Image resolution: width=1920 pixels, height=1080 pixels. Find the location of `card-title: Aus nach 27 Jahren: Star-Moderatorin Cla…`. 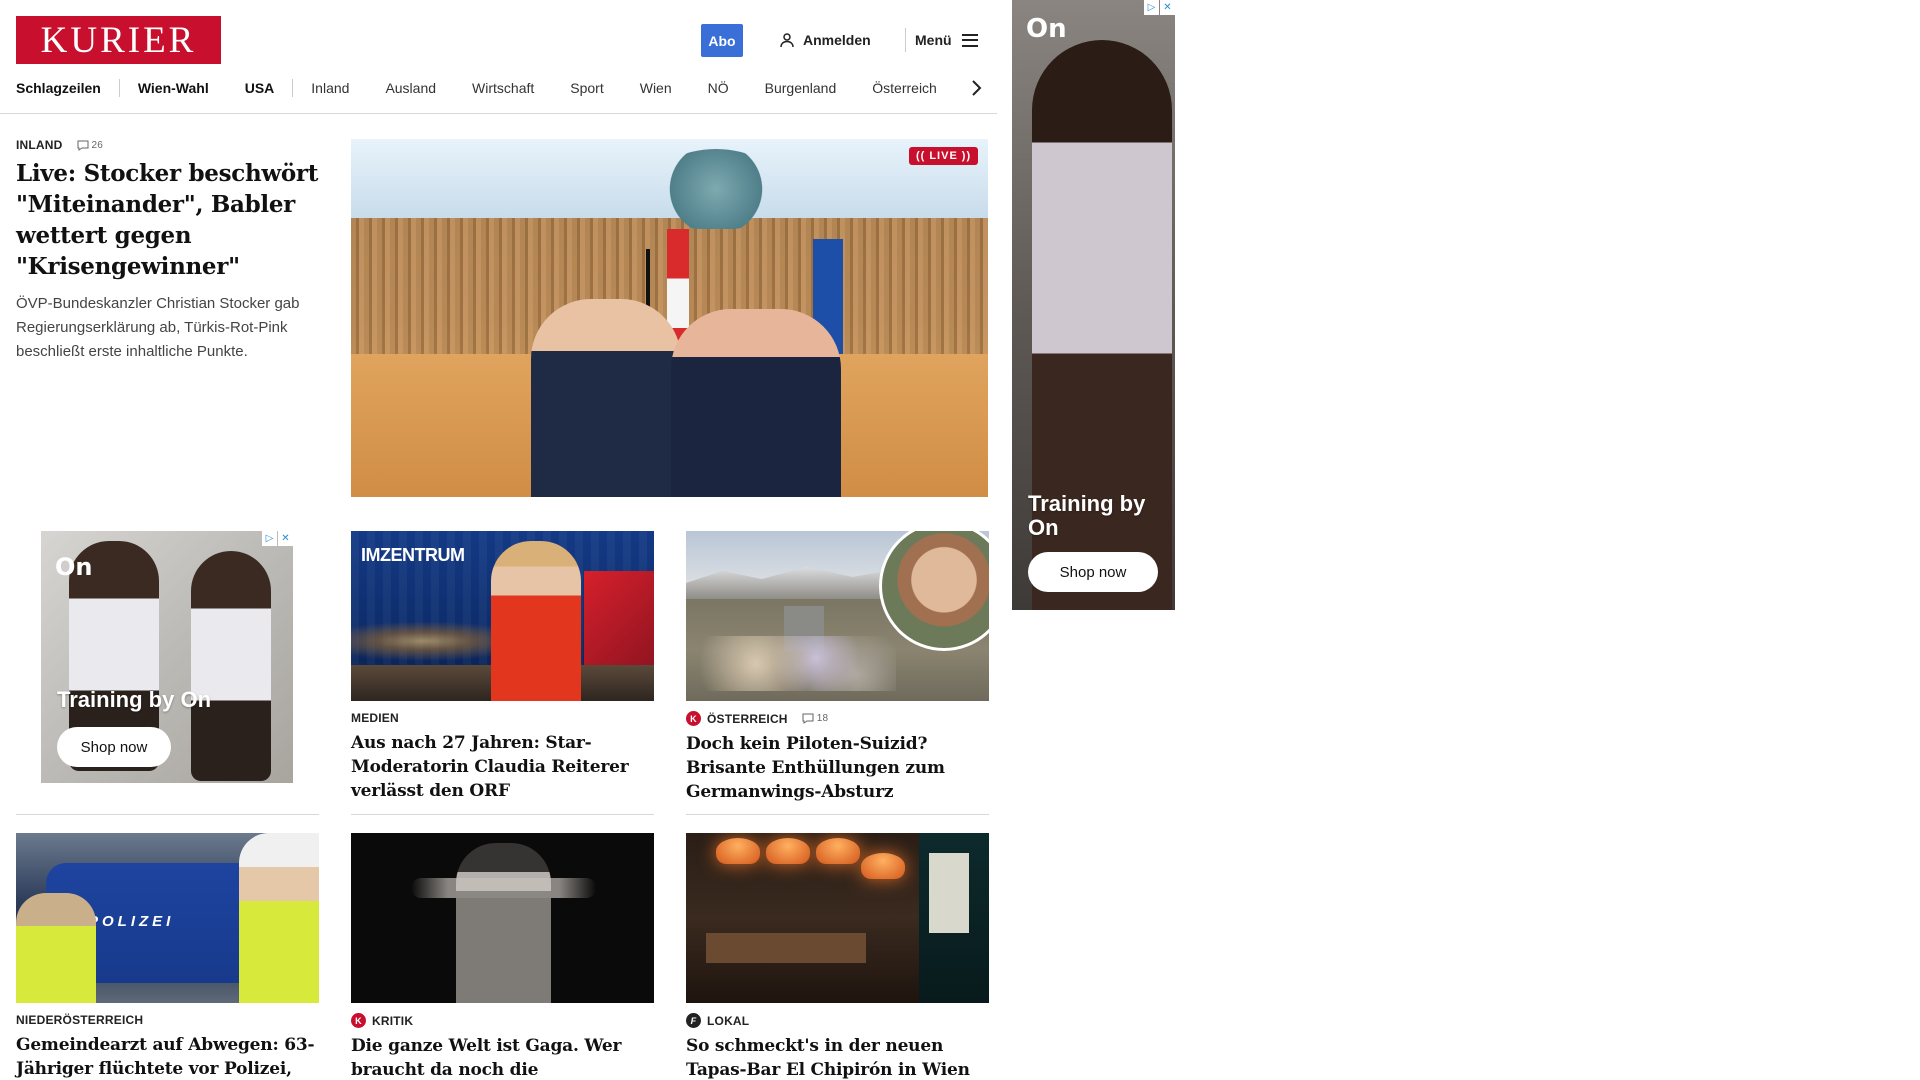

card-title: Aus nach 27 Jahren: Star-Moderatorin Cla… is located at coordinates (502, 767).